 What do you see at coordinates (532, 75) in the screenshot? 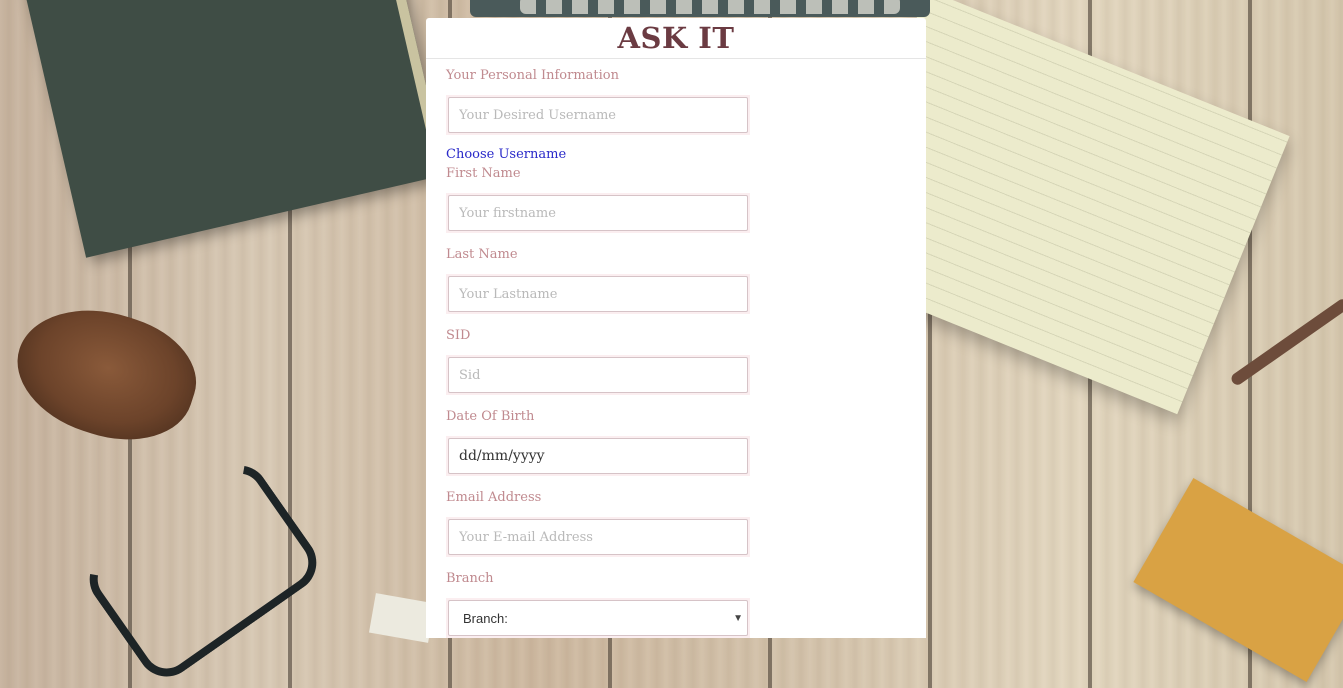
I see `section-label: Your Personal Information` at bounding box center [532, 75].